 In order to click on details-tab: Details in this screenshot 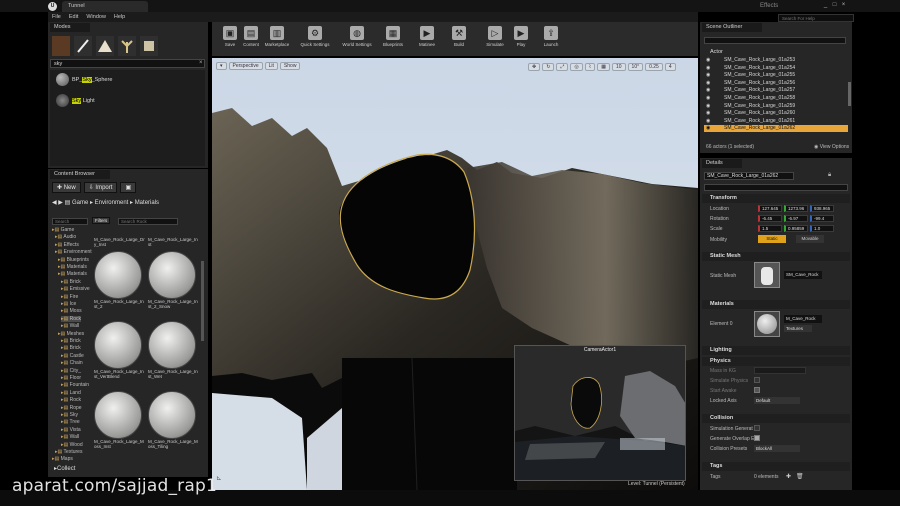, I will do `click(722, 163)`.